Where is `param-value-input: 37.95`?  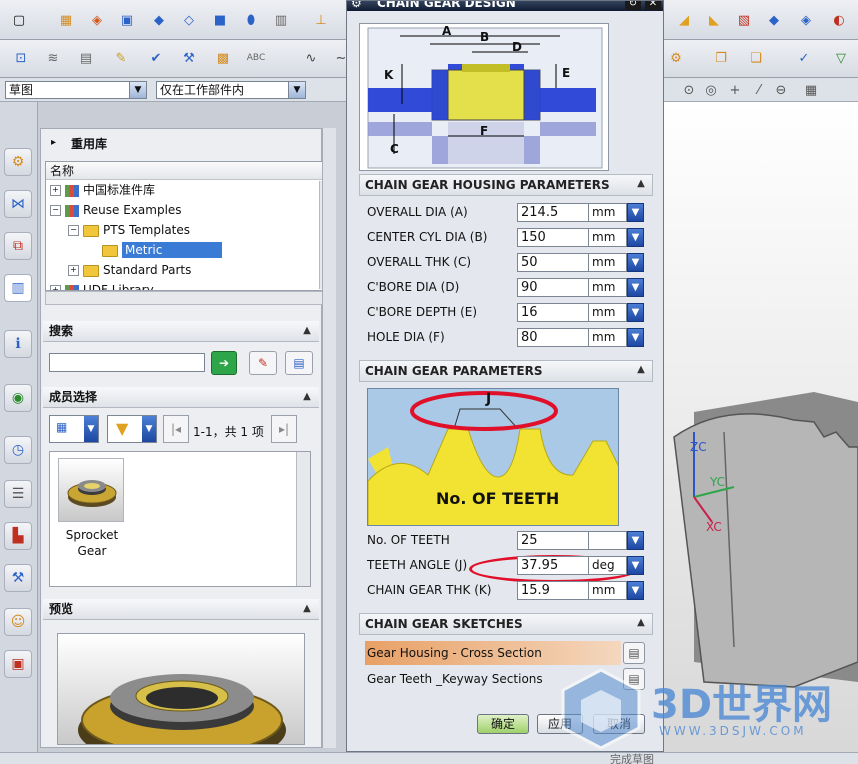
param-value-input: 37.95 is located at coordinates (553, 565).